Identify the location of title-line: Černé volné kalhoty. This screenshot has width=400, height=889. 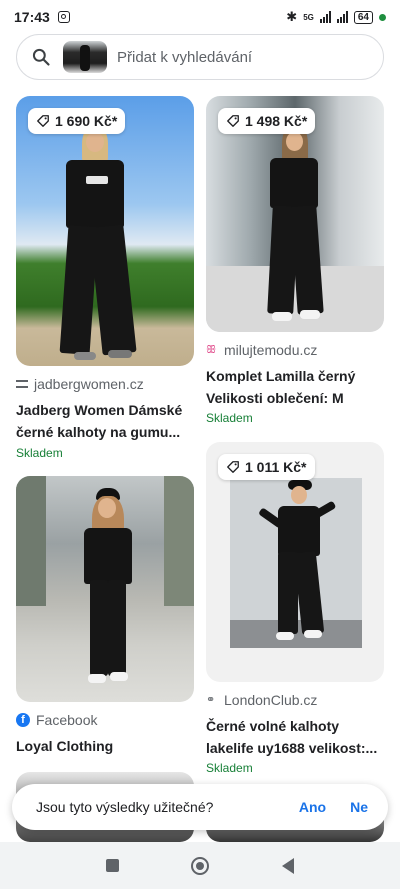
(273, 726).